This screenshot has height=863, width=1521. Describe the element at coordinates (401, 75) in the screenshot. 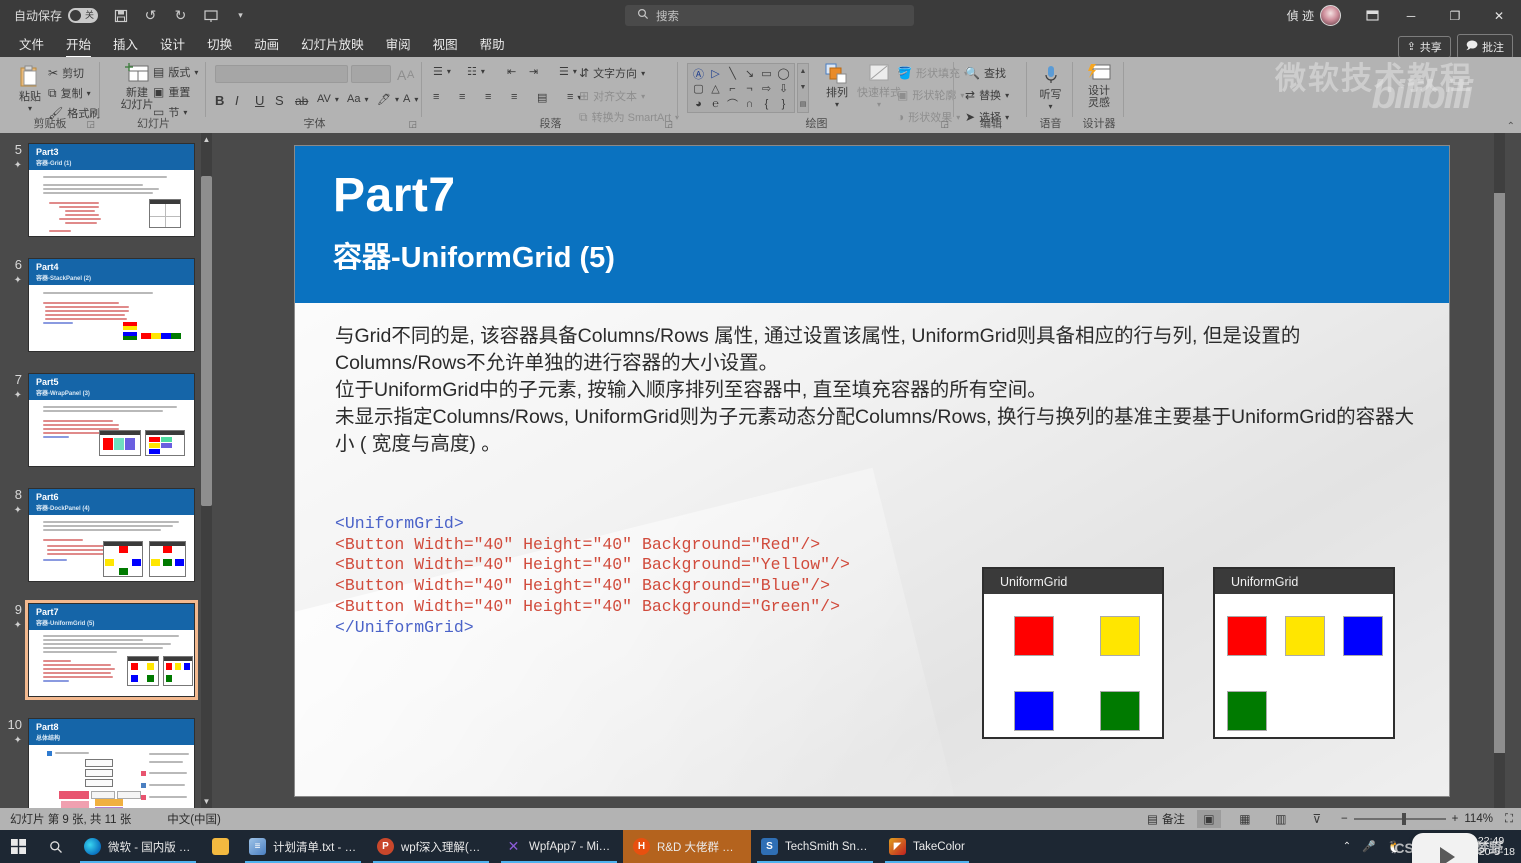

I see `increase-font-size-button: A` at that location.